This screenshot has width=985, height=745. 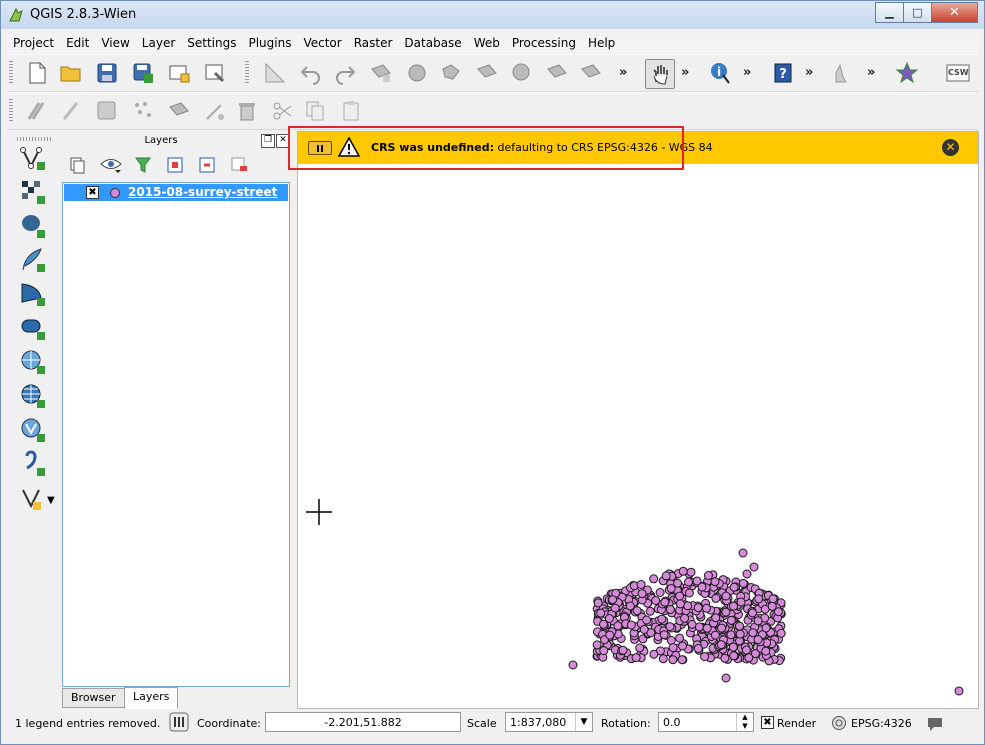 What do you see at coordinates (935, 724) in the screenshot?
I see `message-log-icon` at bounding box center [935, 724].